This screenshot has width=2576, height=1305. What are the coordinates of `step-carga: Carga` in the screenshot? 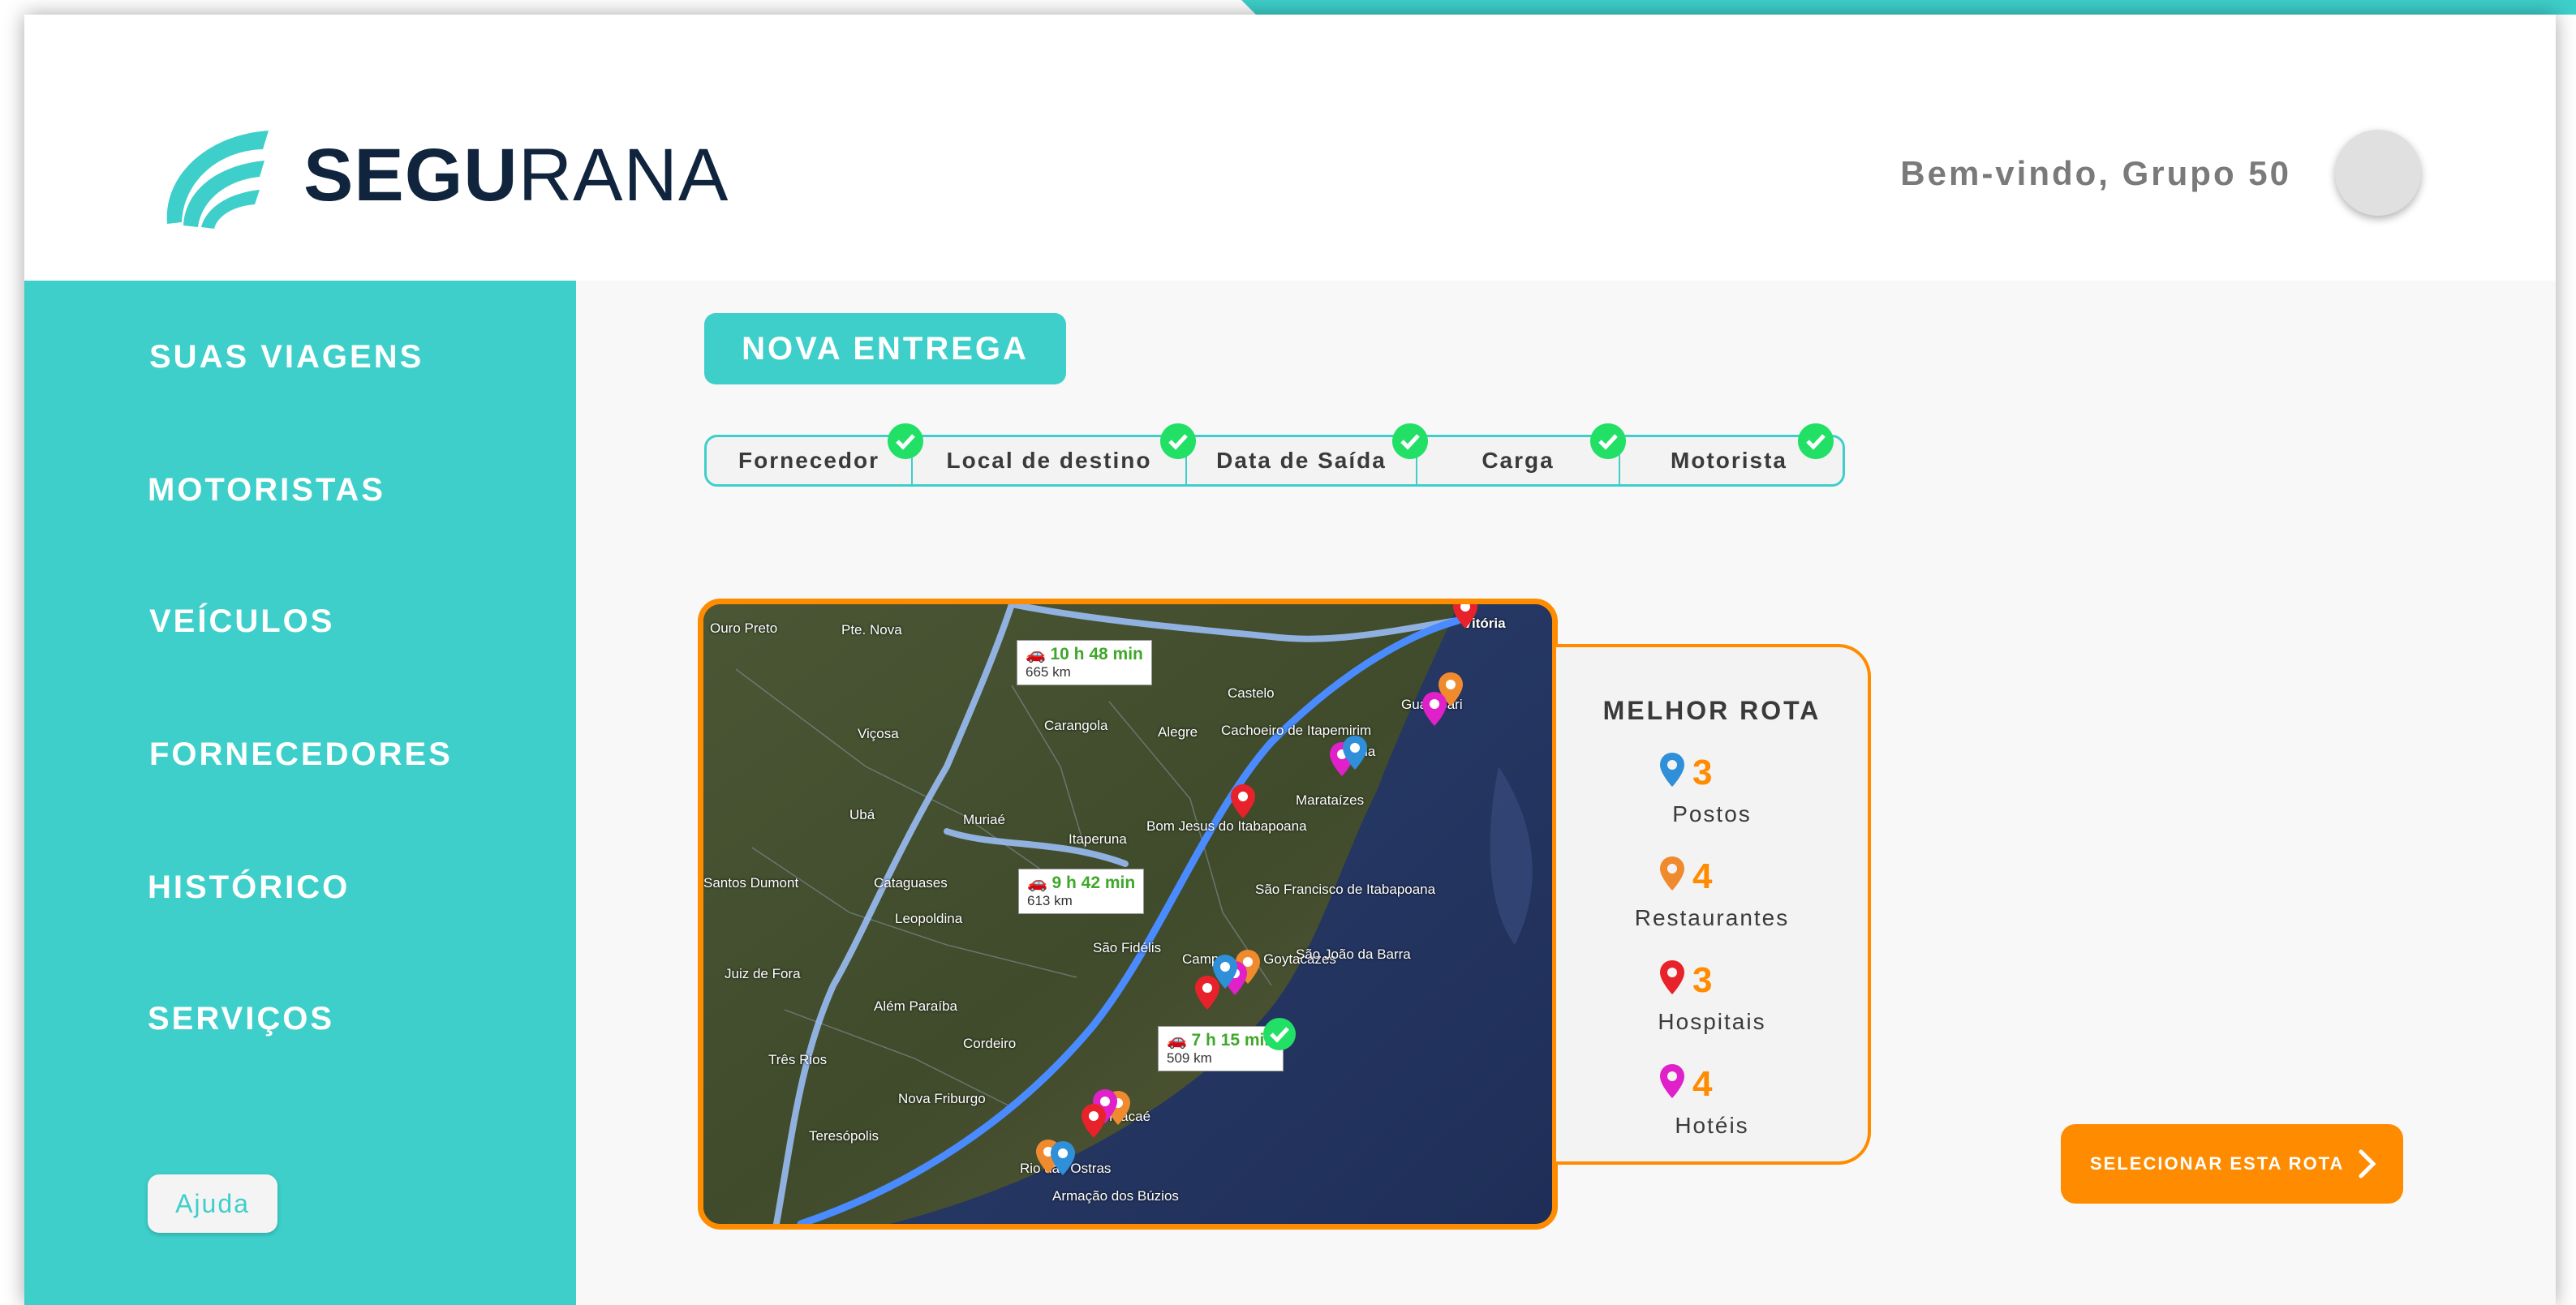 It's located at (1518, 460).